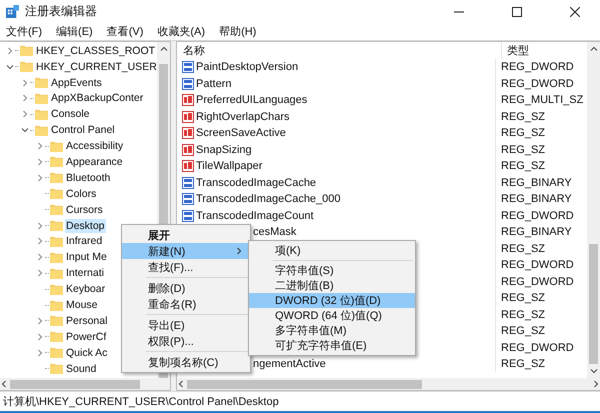 Image resolution: width=600 pixels, height=413 pixels. What do you see at coordinates (332, 345) in the screenshot?
I see `menu-item: 可扩充字符串值(E)` at bounding box center [332, 345].